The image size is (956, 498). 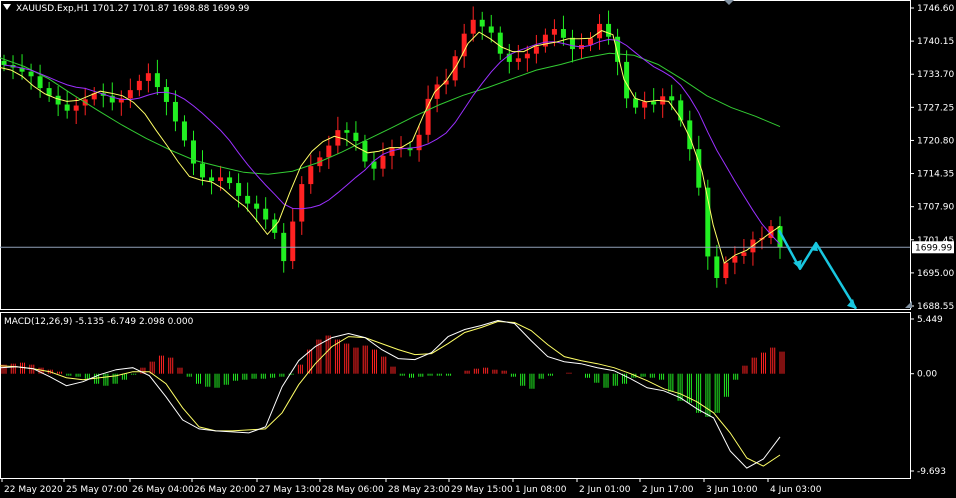 I want to click on price-tick-label: 1746.60, so click(x=935, y=9).